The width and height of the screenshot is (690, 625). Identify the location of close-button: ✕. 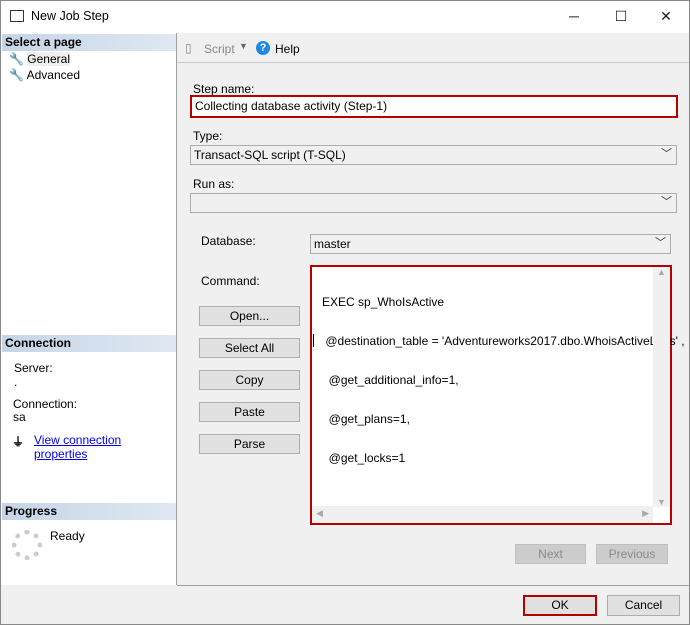
(666, 16).